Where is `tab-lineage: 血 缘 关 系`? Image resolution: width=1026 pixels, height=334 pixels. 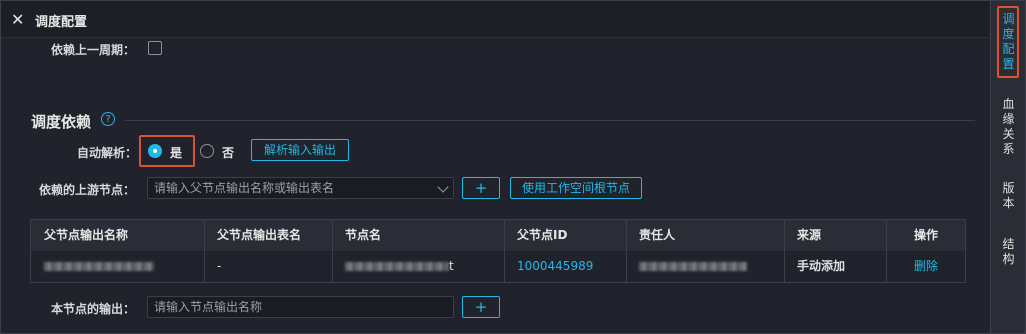 tab-lineage: 血 缘 关 系 is located at coordinates (1008, 127).